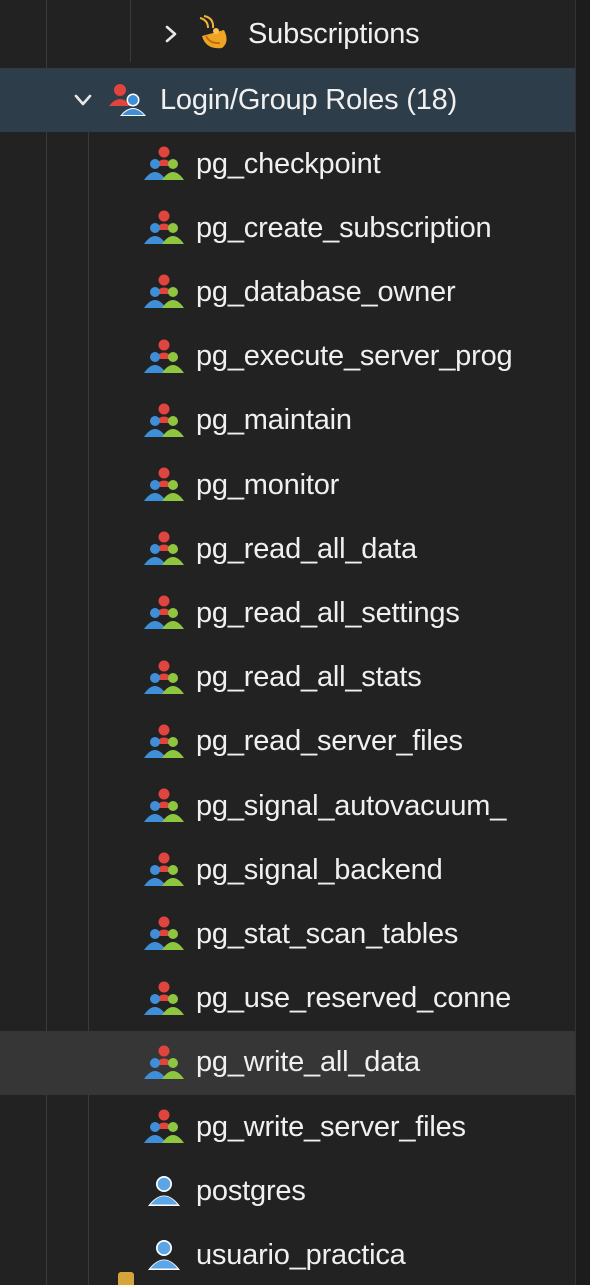 The image size is (590, 1285). What do you see at coordinates (329, 741) in the screenshot?
I see `tree-node-label: pg_read_server_files` at bounding box center [329, 741].